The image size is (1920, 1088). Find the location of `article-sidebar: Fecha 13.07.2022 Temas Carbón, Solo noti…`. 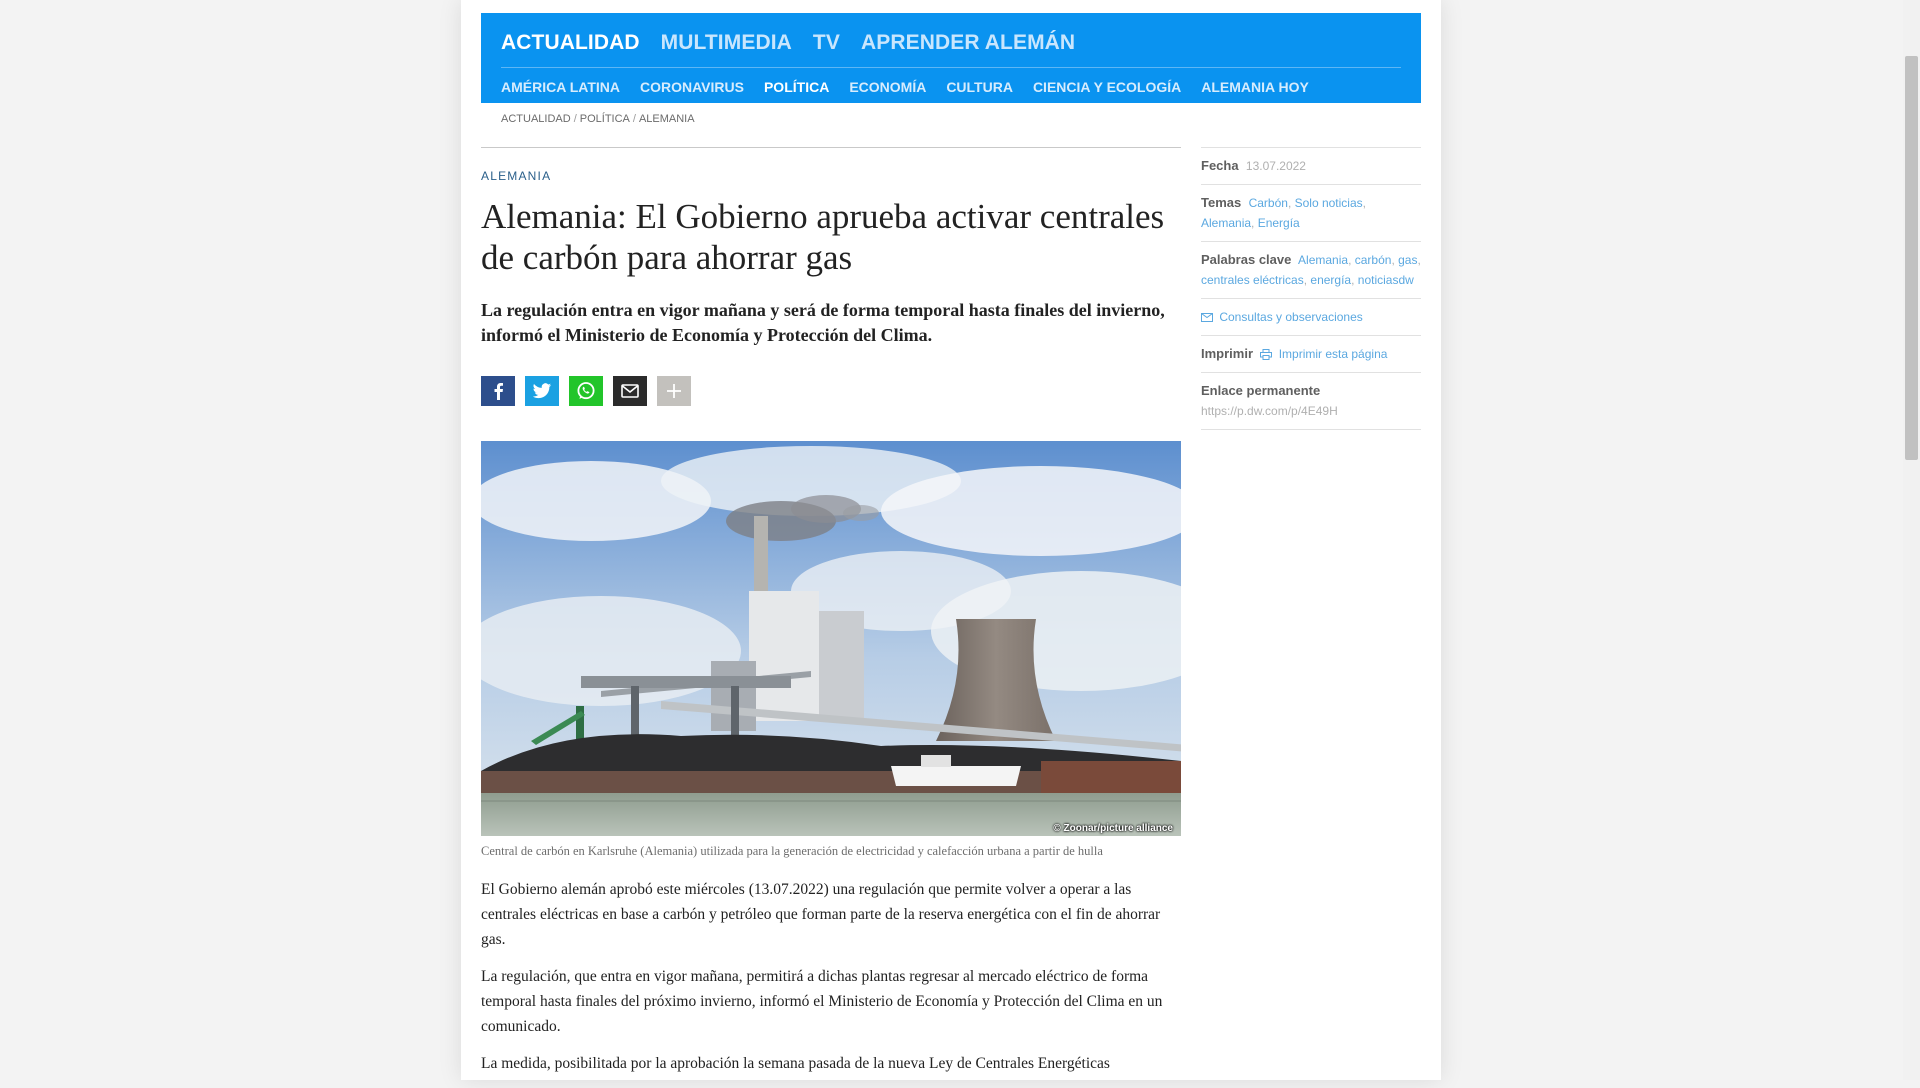

article-sidebar: Fecha 13.07.2022 Temas Carbón, Solo noti… is located at coordinates (1311, 288).